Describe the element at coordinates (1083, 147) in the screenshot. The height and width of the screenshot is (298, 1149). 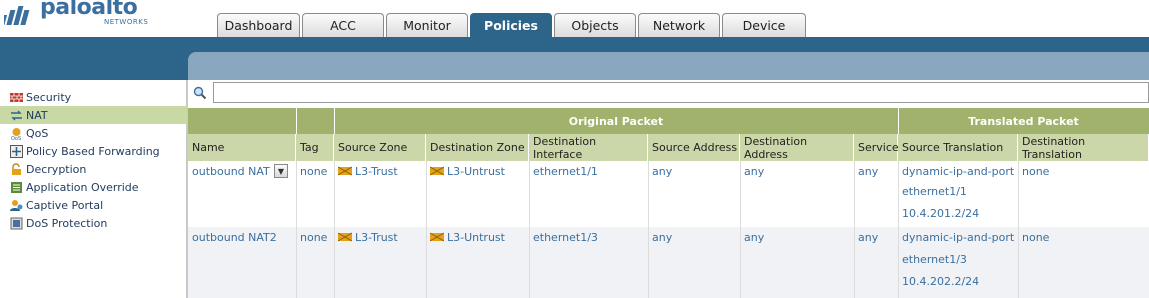
I see `col-header-destination-translation: Destination Translation` at that location.